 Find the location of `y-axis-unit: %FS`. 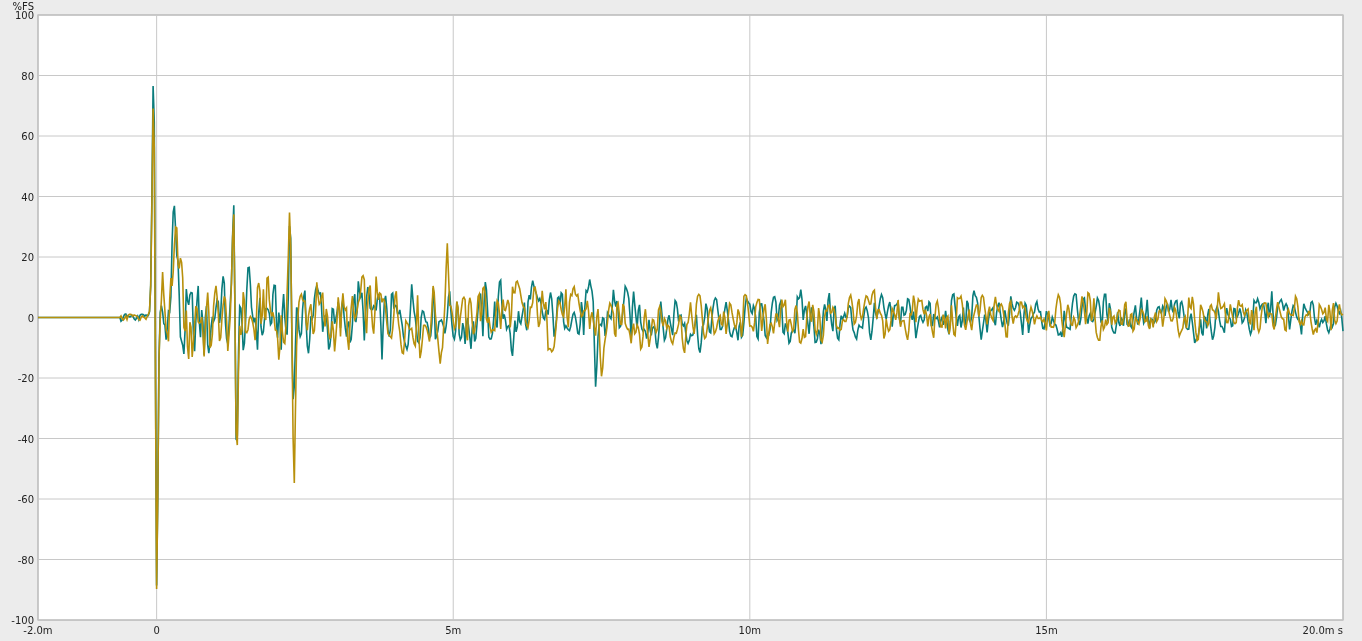

y-axis-unit: %FS is located at coordinates (23, 6).